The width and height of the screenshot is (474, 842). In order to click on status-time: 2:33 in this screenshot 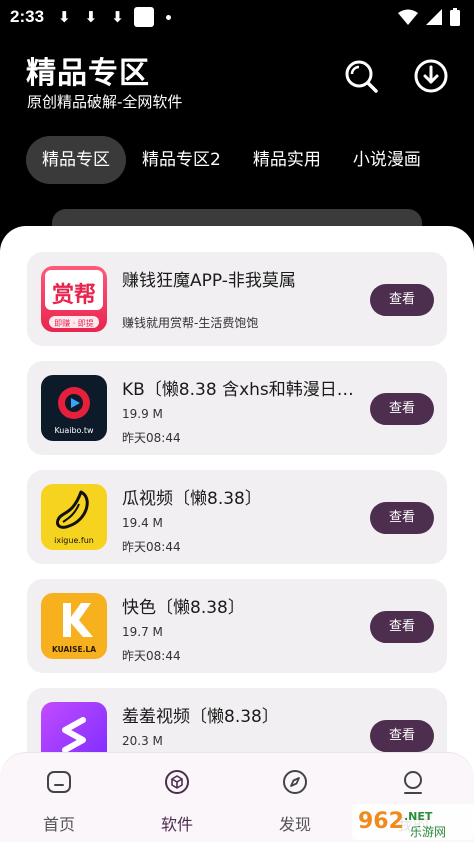, I will do `click(27, 16)`.